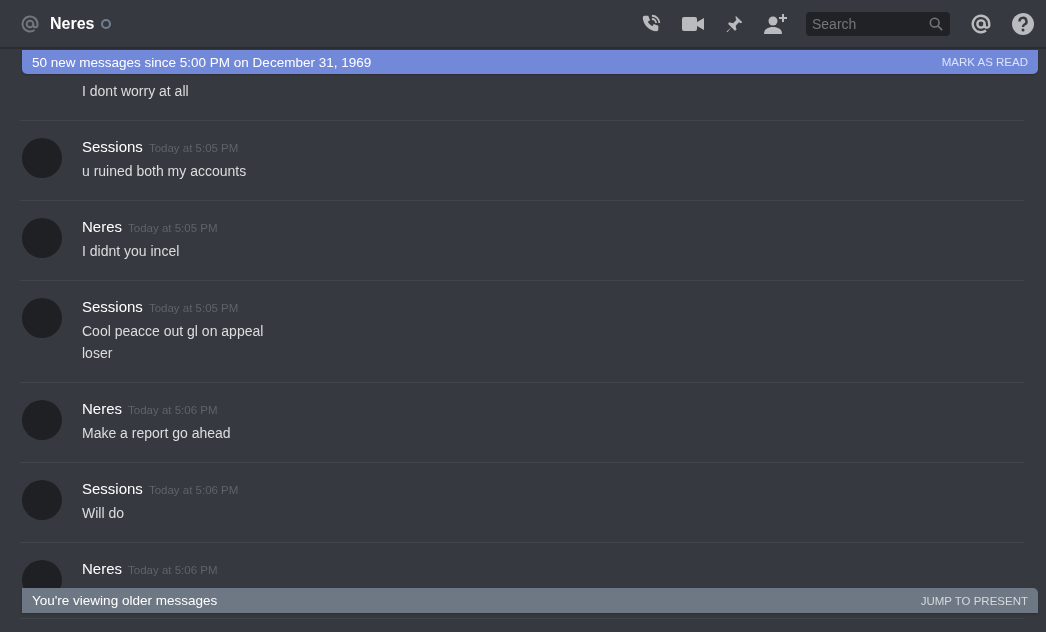 Image resolution: width=1046 pixels, height=632 pixels. Describe the element at coordinates (125, 600) in the screenshot. I see `notice-text: You're viewing older messages` at that location.